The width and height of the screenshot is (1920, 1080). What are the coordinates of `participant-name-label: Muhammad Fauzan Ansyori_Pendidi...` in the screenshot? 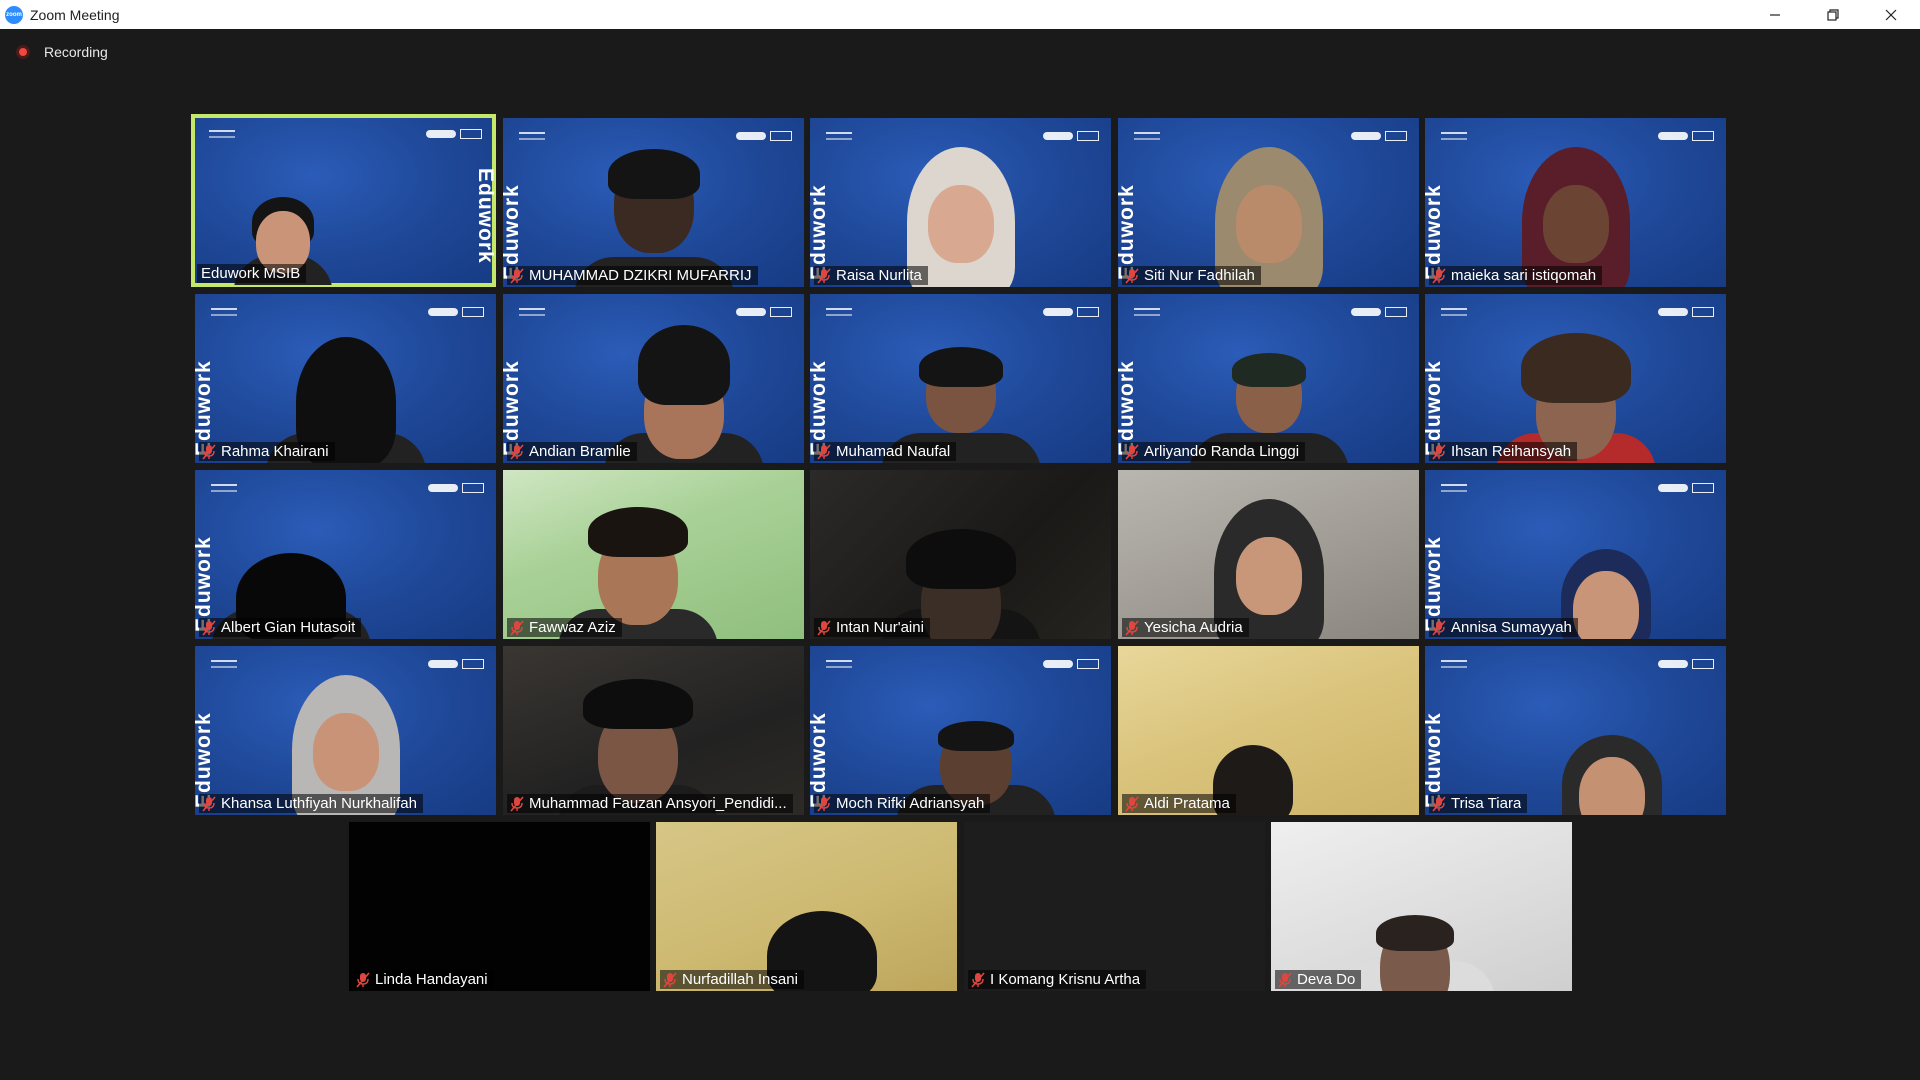 It's located at (650, 803).